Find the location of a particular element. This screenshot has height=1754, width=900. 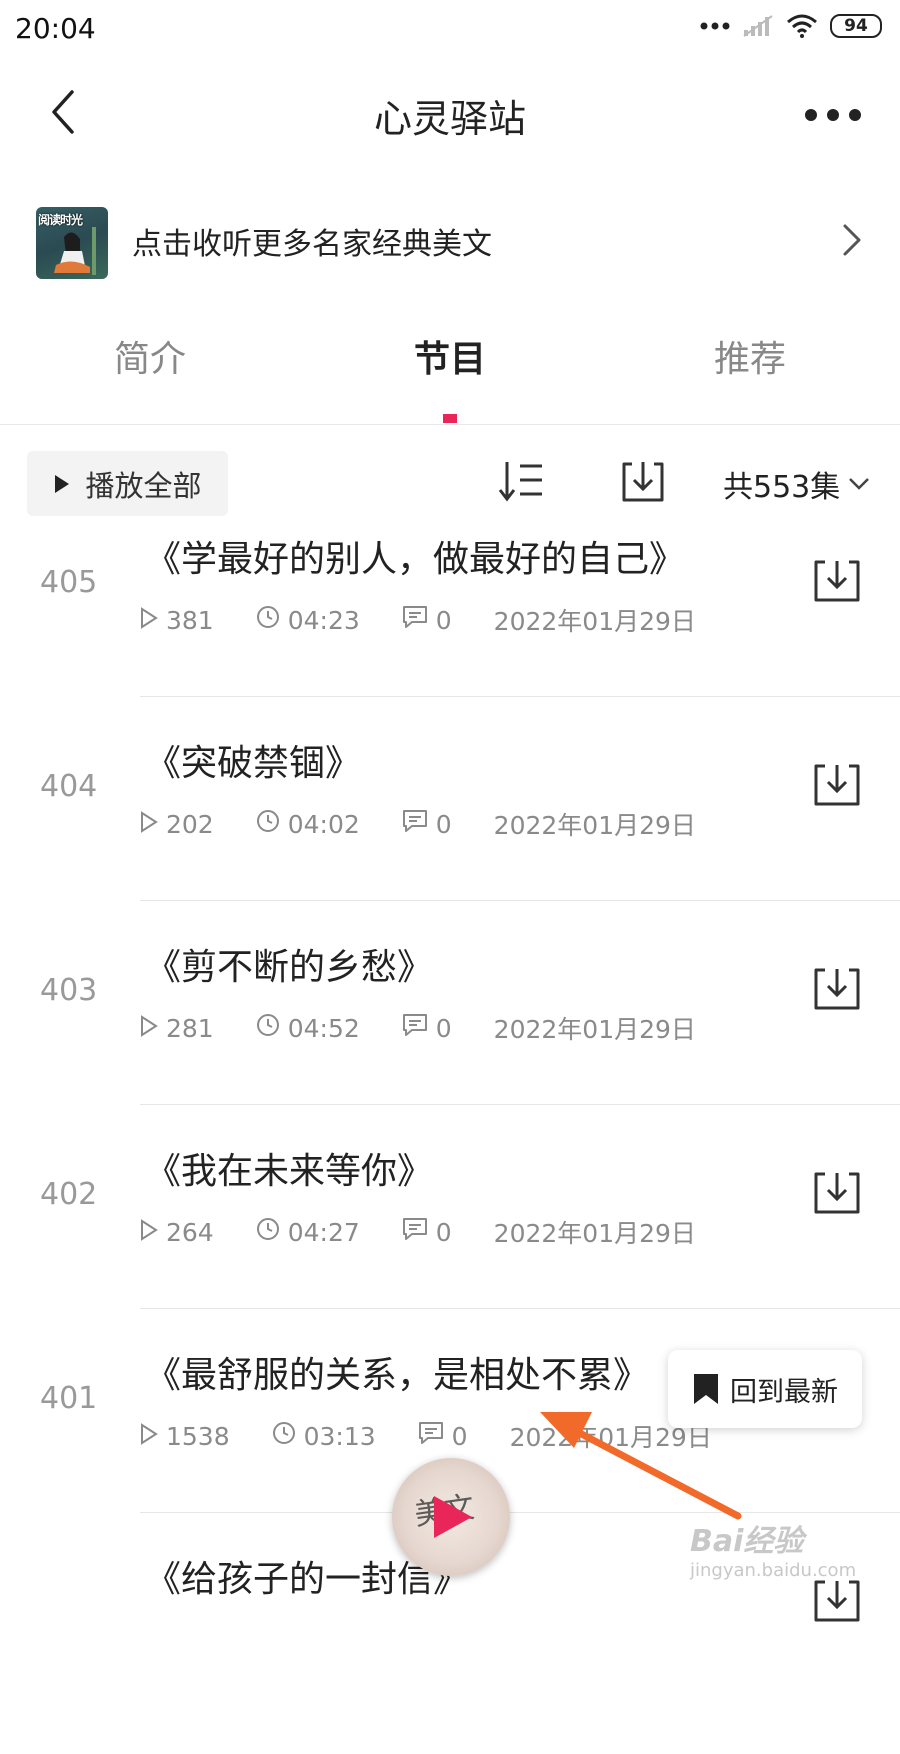

tab-programs: 节目 is located at coordinates (450, 356).